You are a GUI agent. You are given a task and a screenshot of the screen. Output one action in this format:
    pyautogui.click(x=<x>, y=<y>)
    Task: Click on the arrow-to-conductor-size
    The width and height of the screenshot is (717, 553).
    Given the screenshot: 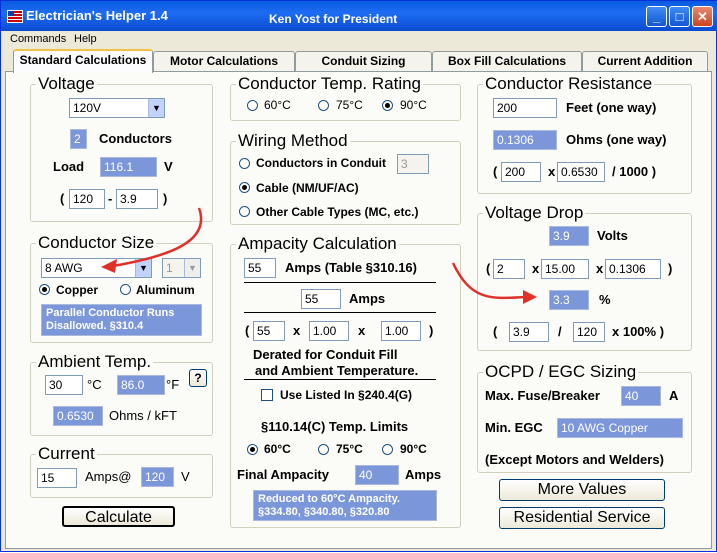 What is the action you would take?
    pyautogui.click(x=157, y=237)
    